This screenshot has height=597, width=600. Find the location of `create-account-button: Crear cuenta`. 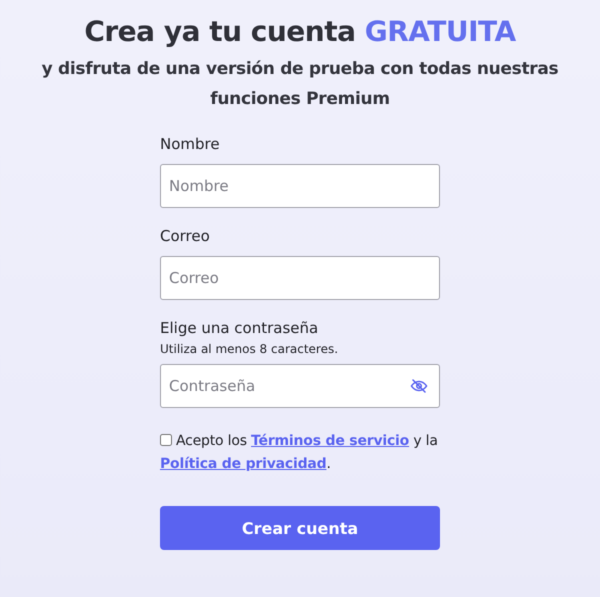

create-account-button: Crear cuenta is located at coordinates (300, 528).